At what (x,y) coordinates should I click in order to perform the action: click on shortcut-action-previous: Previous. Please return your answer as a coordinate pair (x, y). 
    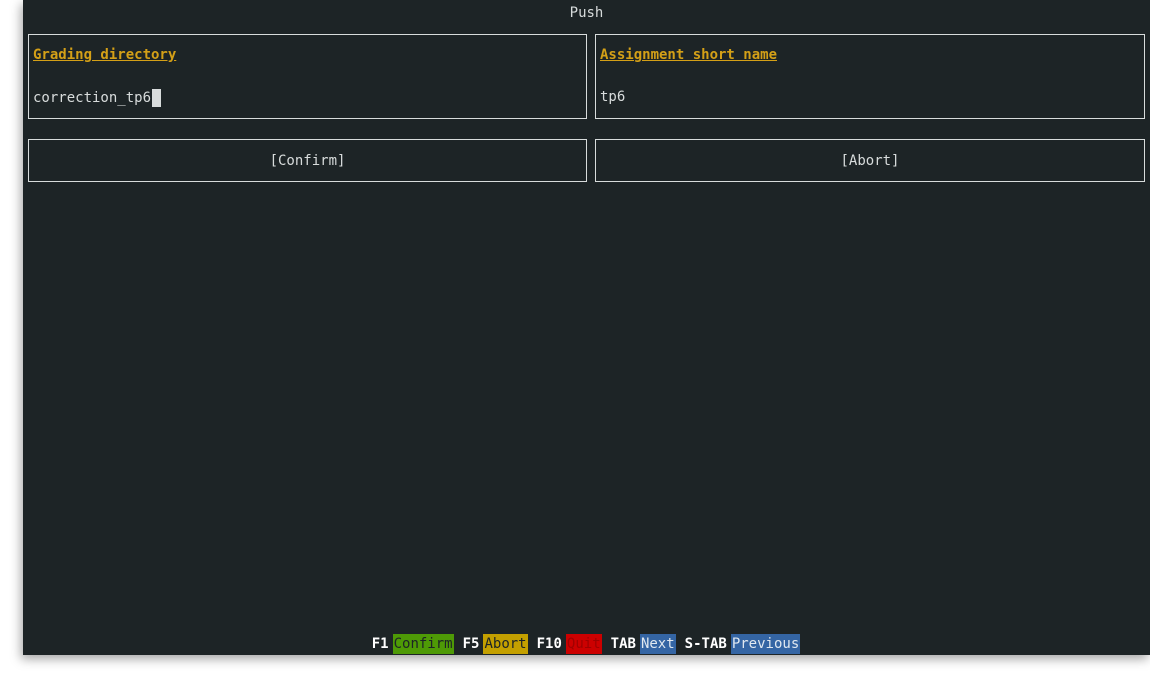
    Looking at the image, I should click on (765, 643).